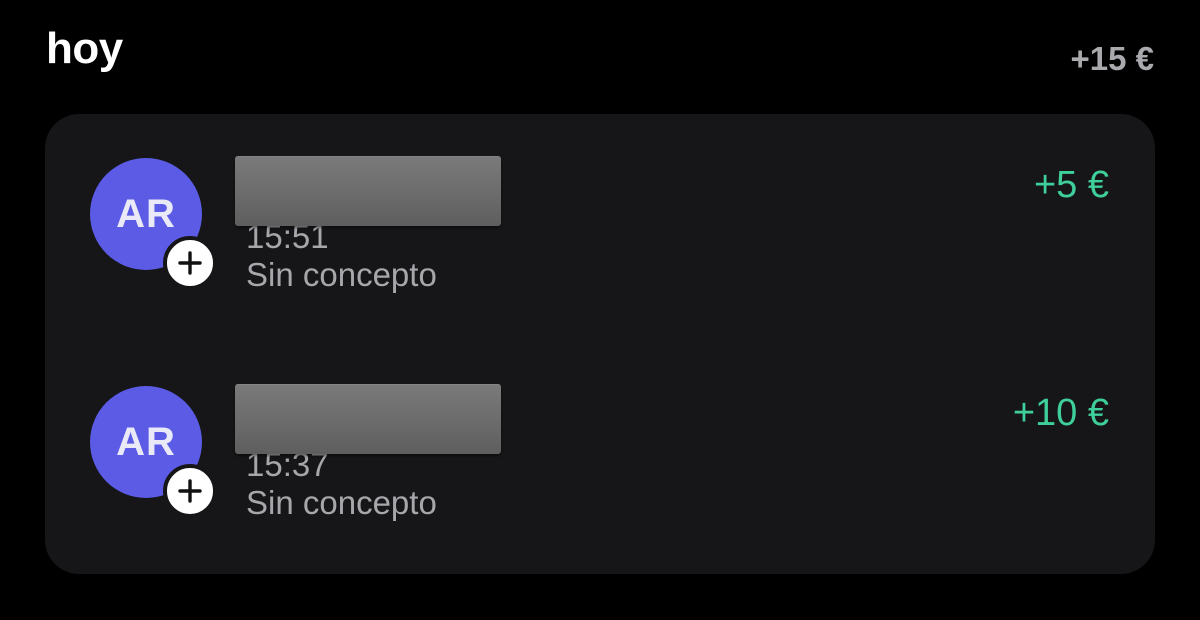  What do you see at coordinates (84, 48) in the screenshot?
I see `section-title: hoy` at bounding box center [84, 48].